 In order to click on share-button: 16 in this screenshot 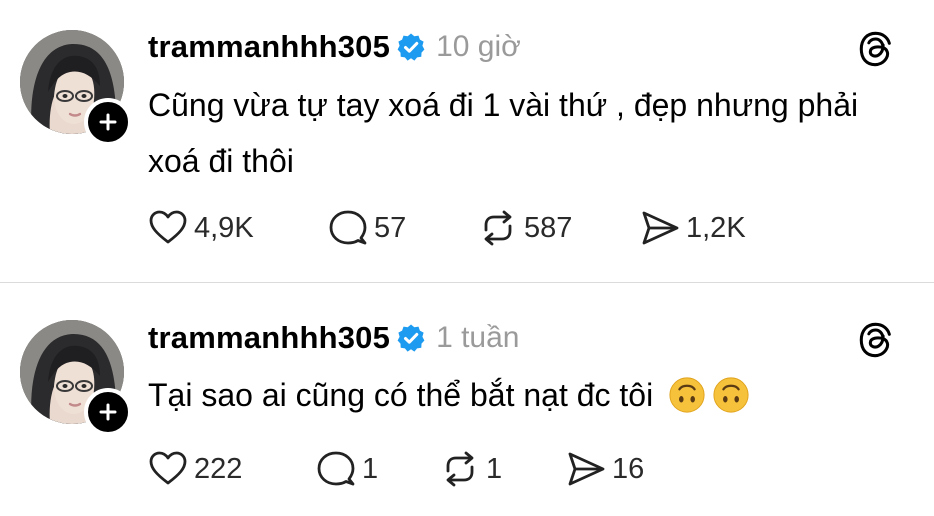, I will do `click(605, 469)`.